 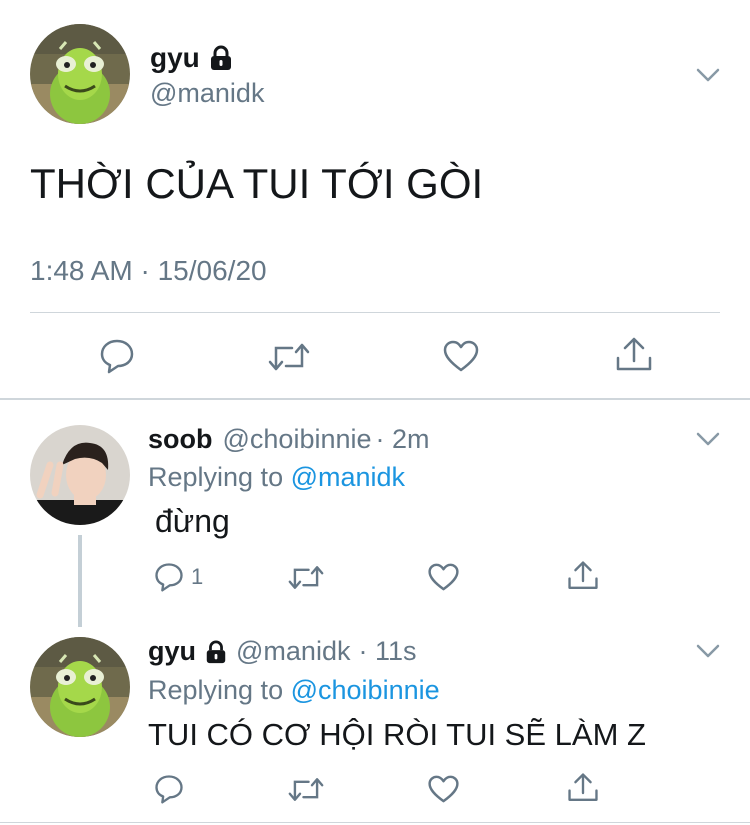 I want to click on tweet-text: đừng, so click(x=192, y=521).